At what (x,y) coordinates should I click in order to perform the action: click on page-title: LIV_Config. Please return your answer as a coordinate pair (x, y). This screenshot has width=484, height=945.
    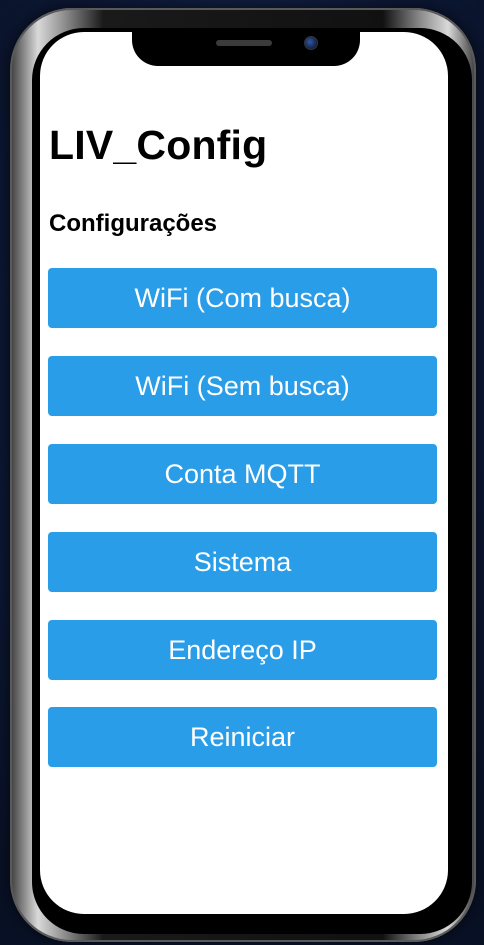
    Looking at the image, I should click on (158, 145).